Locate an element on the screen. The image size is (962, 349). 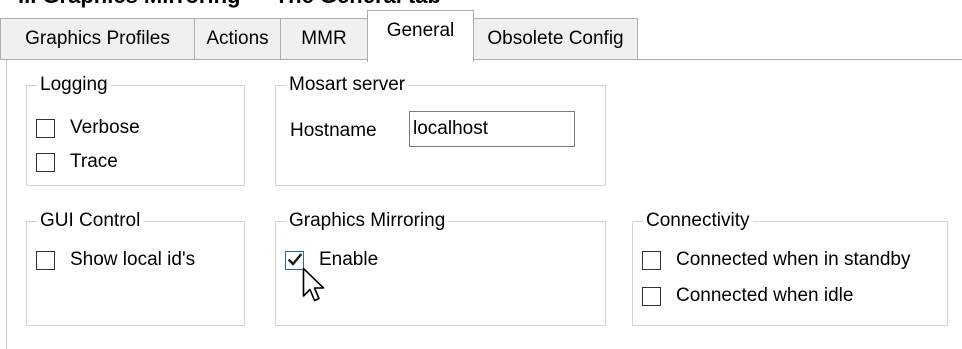
tab-general: General is located at coordinates (420, 36).